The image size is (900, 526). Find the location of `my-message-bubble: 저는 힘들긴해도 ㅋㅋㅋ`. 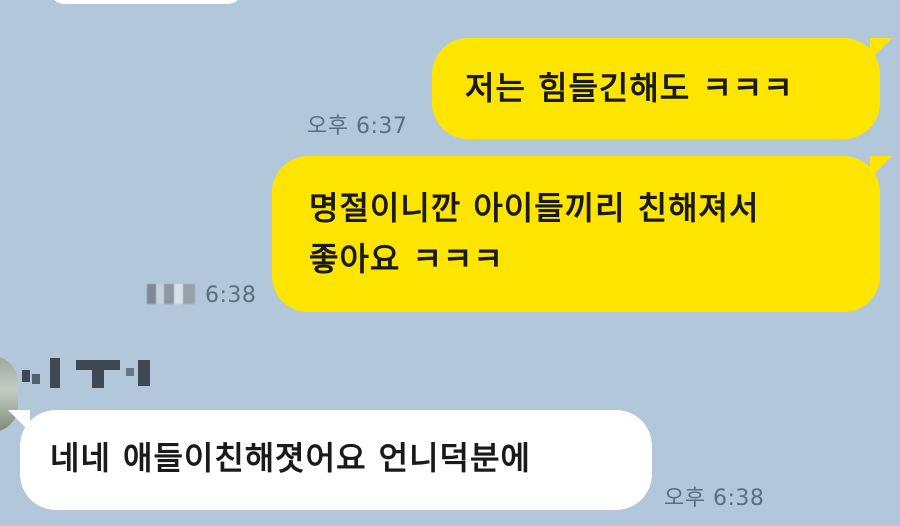

my-message-bubble: 저는 힘들긴해도 ㅋㅋㅋ is located at coordinates (662, 88).